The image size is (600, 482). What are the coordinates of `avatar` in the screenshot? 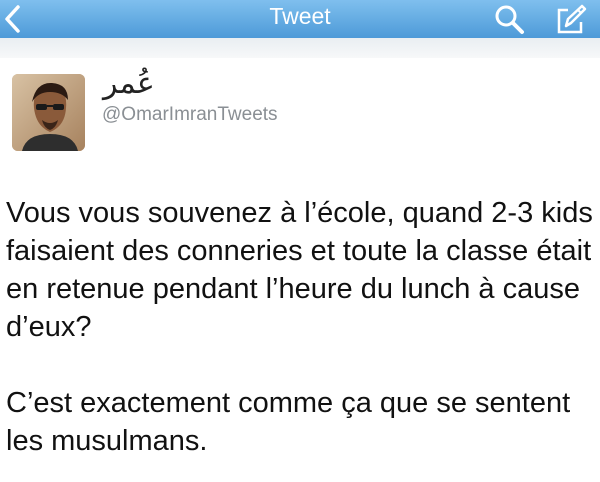 It's located at (48, 112).